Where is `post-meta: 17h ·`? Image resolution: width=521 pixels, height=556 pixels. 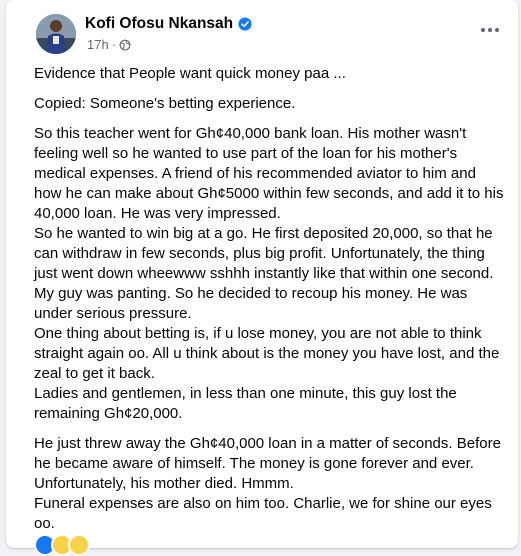
post-meta: 17h · is located at coordinates (109, 44).